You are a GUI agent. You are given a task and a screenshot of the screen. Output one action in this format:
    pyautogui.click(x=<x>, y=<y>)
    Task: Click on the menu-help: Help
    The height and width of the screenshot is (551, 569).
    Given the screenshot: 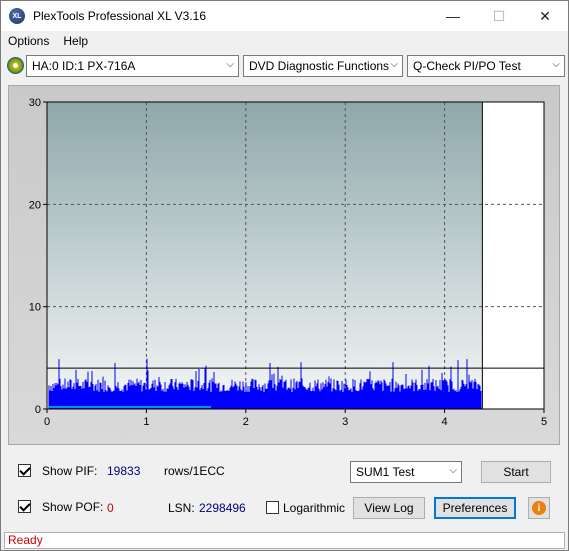 What is the action you would take?
    pyautogui.click(x=75, y=41)
    